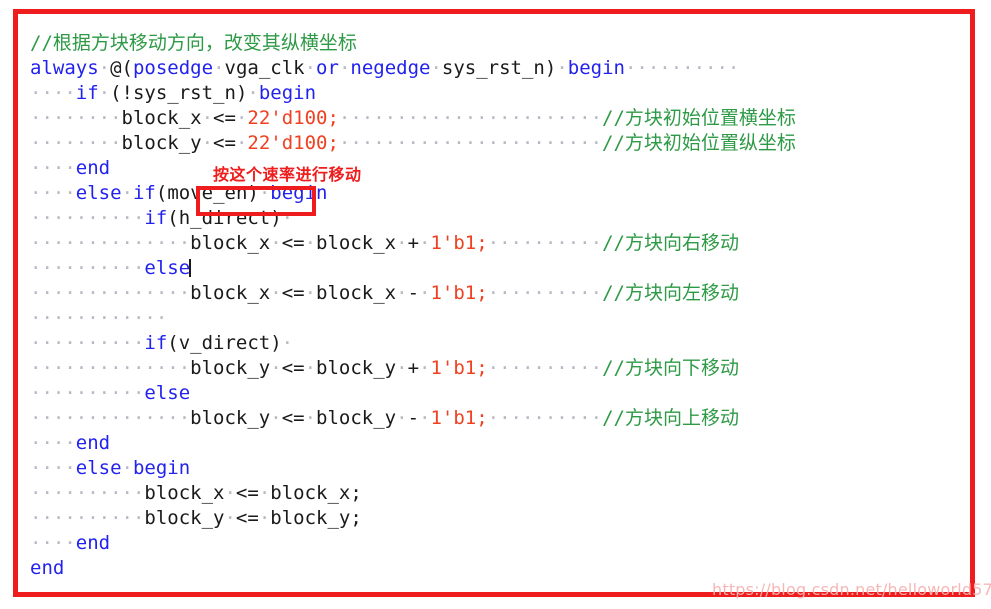  I want to click on code-token-plain: <=, so click(224, 143).